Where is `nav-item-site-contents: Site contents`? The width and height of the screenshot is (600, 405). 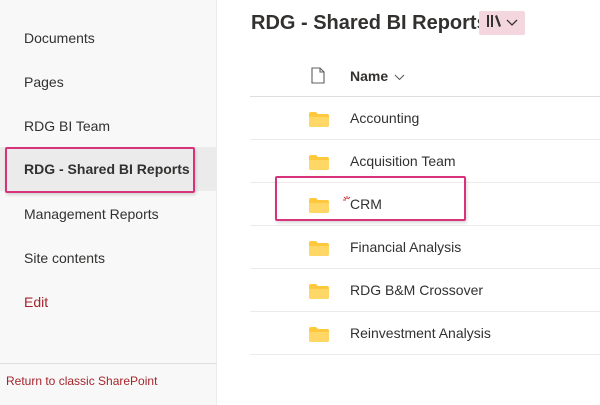 nav-item-site-contents: Site contents is located at coordinates (108, 258).